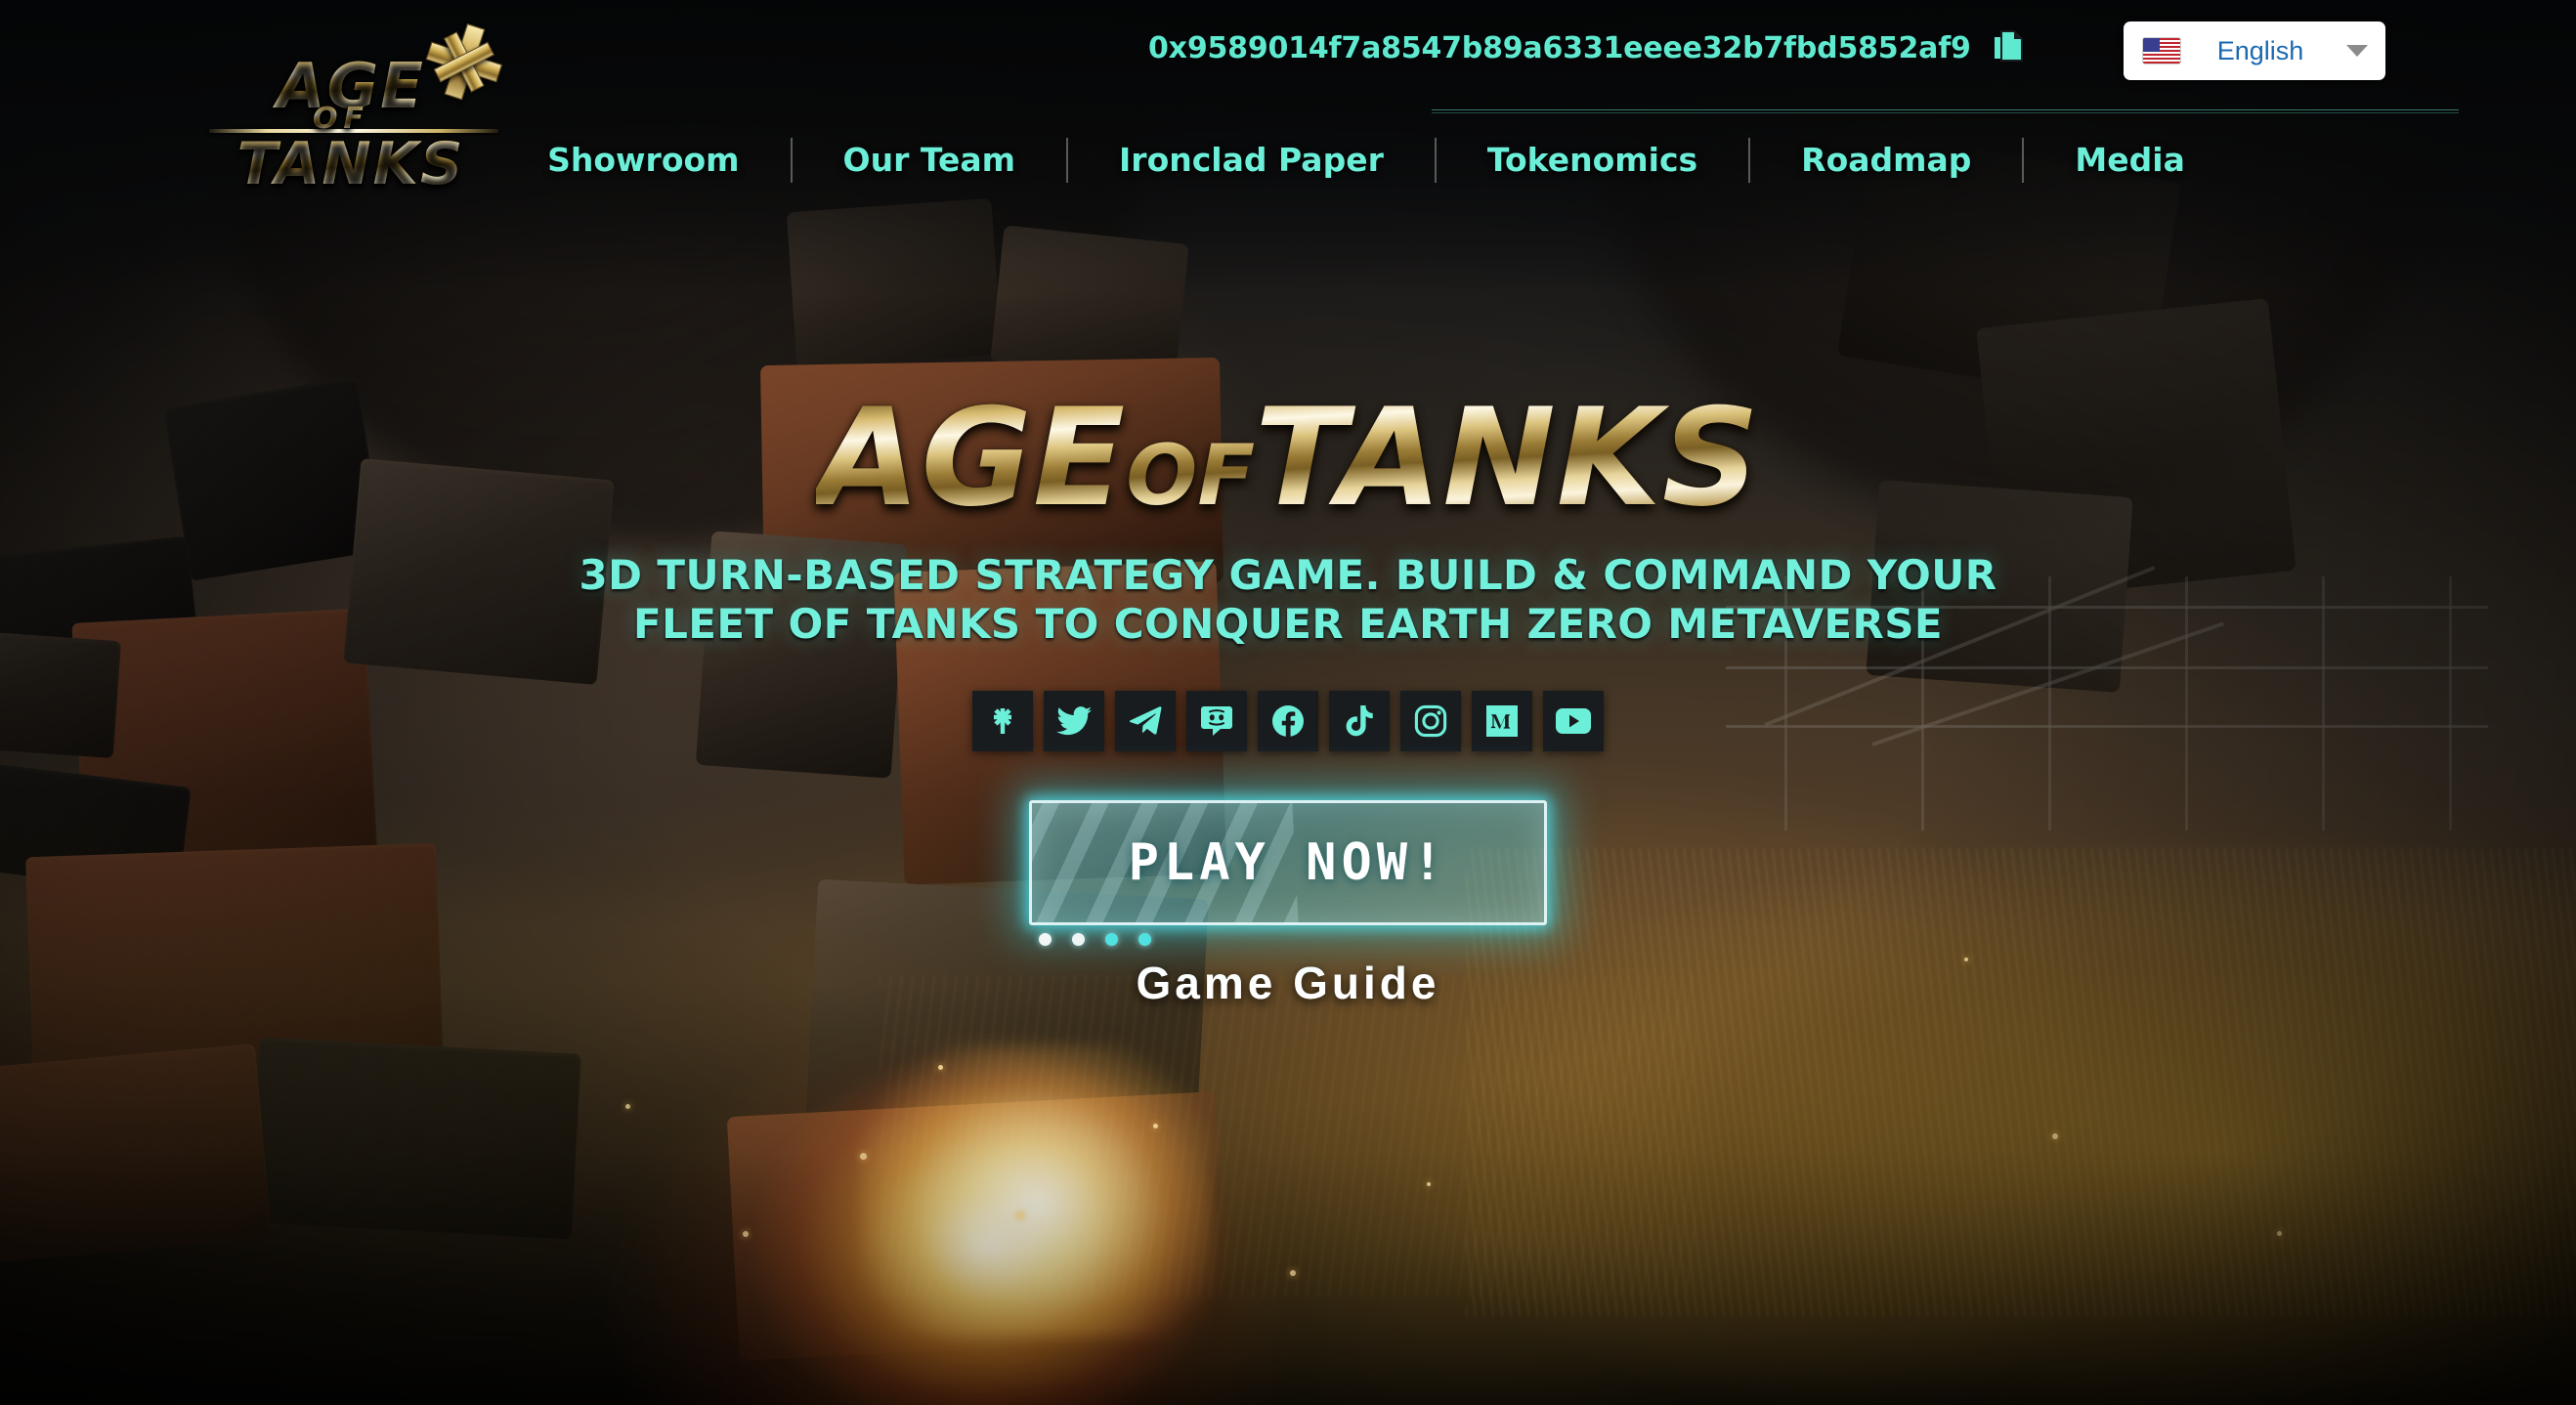 The width and height of the screenshot is (2576, 1405). I want to click on header-divider, so click(1946, 111).